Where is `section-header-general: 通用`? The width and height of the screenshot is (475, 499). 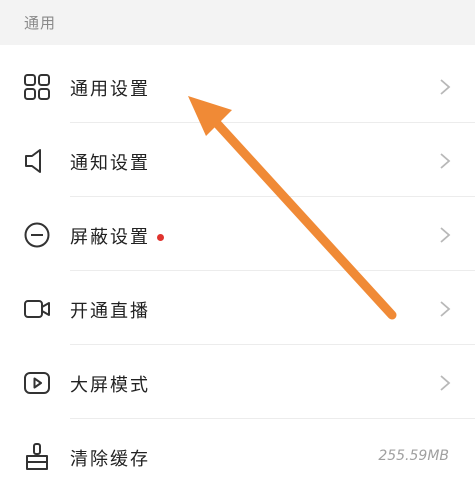
section-header-general: 通用 is located at coordinates (40, 23).